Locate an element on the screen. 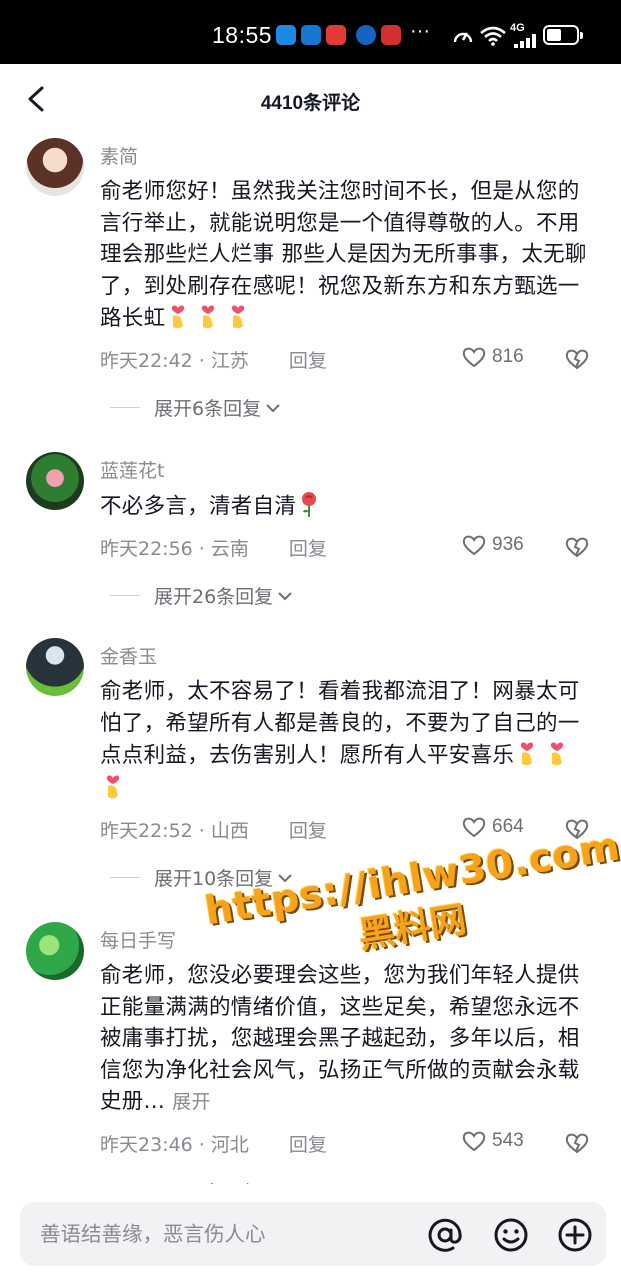  comment-meta: 昨天23:46 · 河北 回复 is located at coordinates (213, 1143).